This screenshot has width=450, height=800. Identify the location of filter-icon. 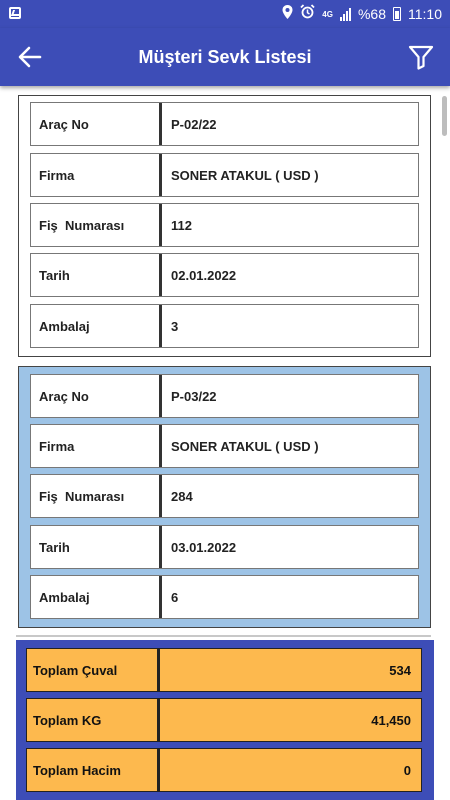
(421, 57).